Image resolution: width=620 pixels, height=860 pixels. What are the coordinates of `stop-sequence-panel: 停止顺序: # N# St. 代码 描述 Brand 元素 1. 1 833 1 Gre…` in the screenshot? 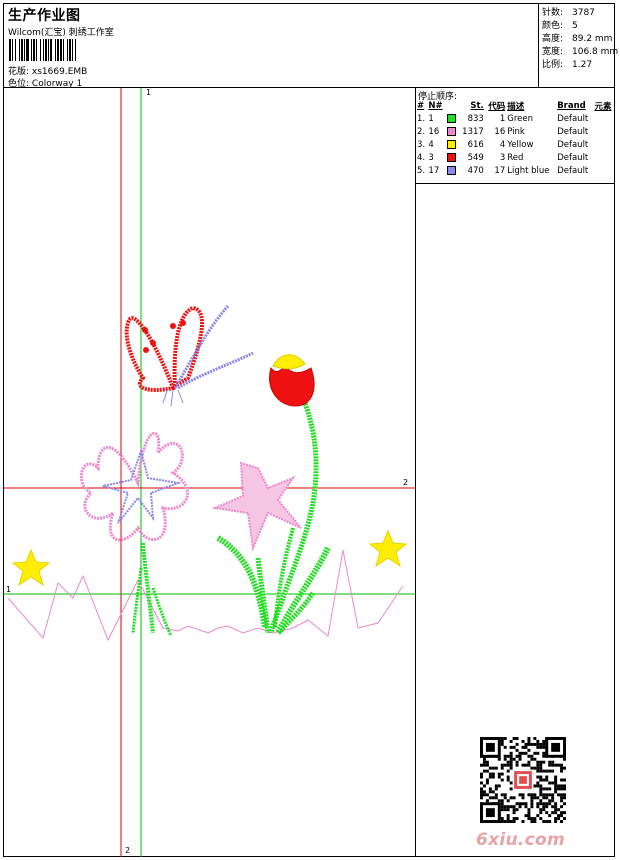 It's located at (515, 136).